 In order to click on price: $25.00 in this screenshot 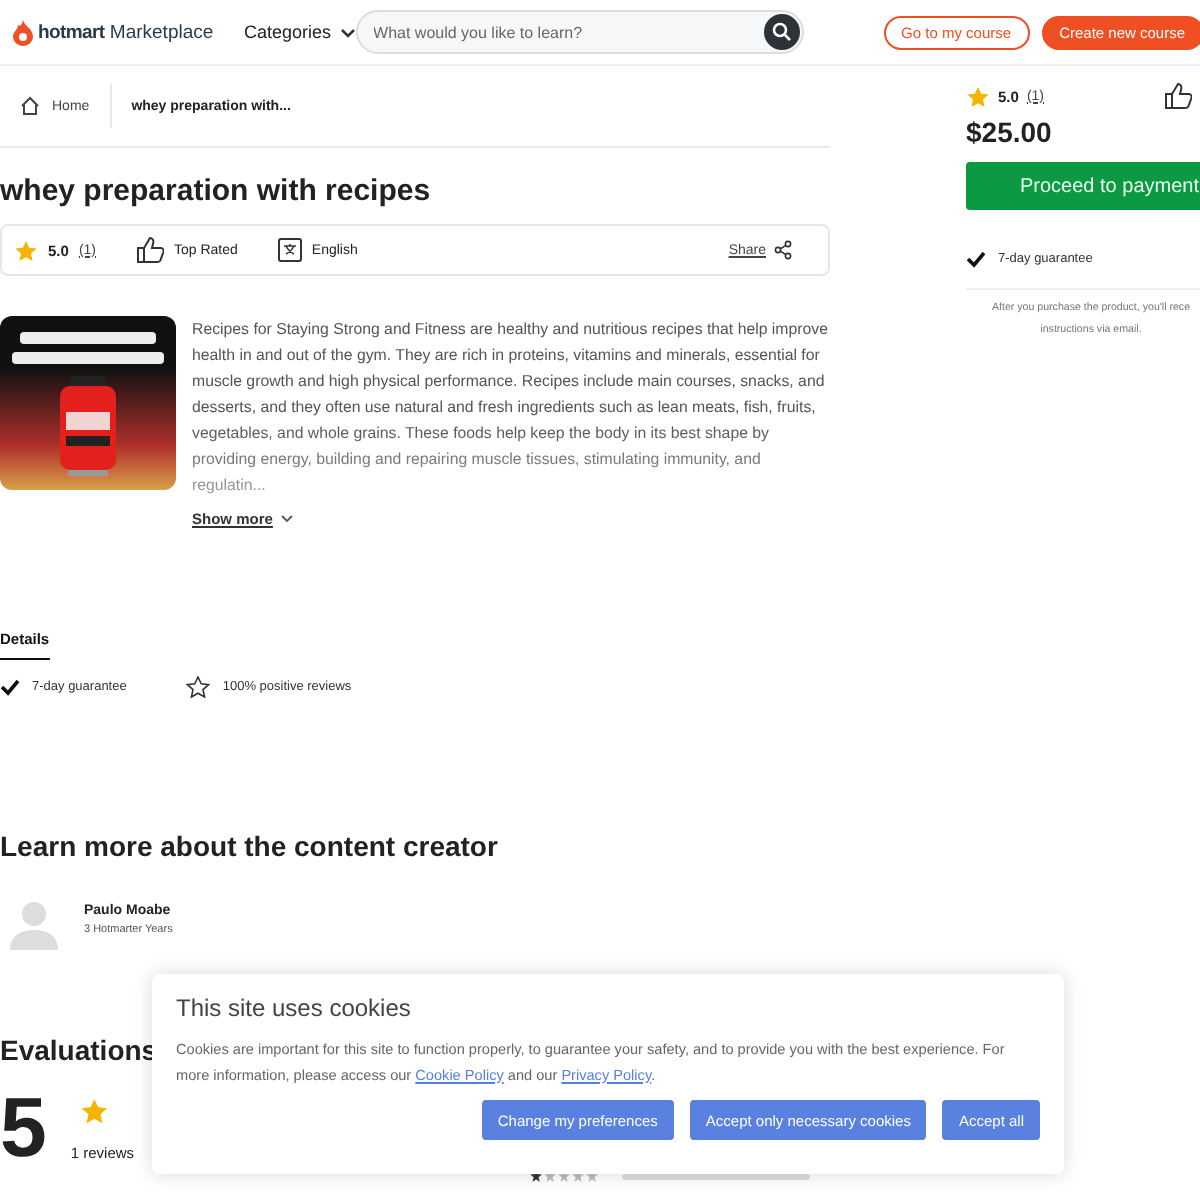, I will do `click(1010, 132)`.